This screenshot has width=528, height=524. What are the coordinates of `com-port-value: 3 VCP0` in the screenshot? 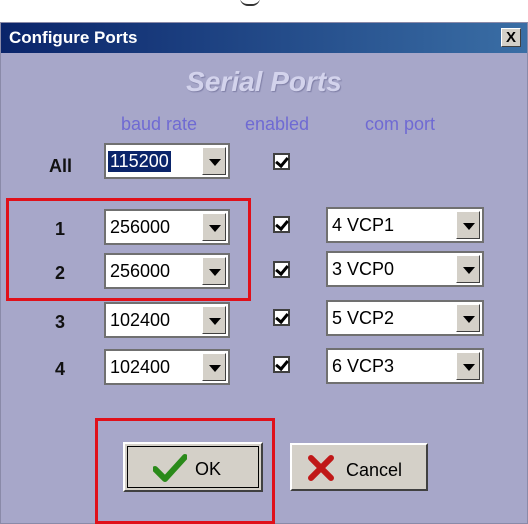 It's located at (363, 269).